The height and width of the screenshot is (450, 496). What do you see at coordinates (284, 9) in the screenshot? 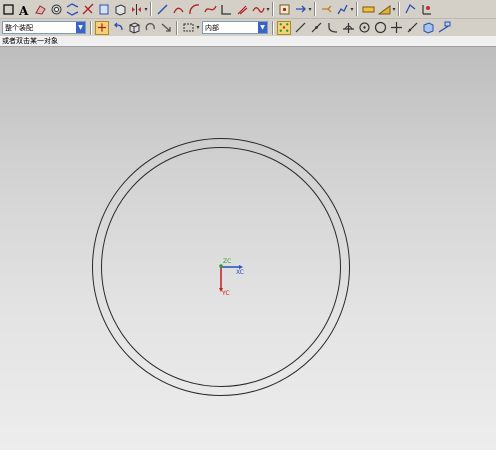
I see `point-icon` at bounding box center [284, 9].